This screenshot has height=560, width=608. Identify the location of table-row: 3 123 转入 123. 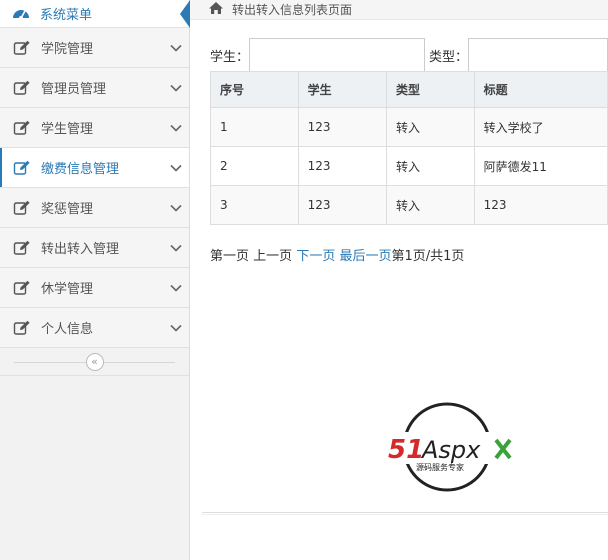
(409, 205).